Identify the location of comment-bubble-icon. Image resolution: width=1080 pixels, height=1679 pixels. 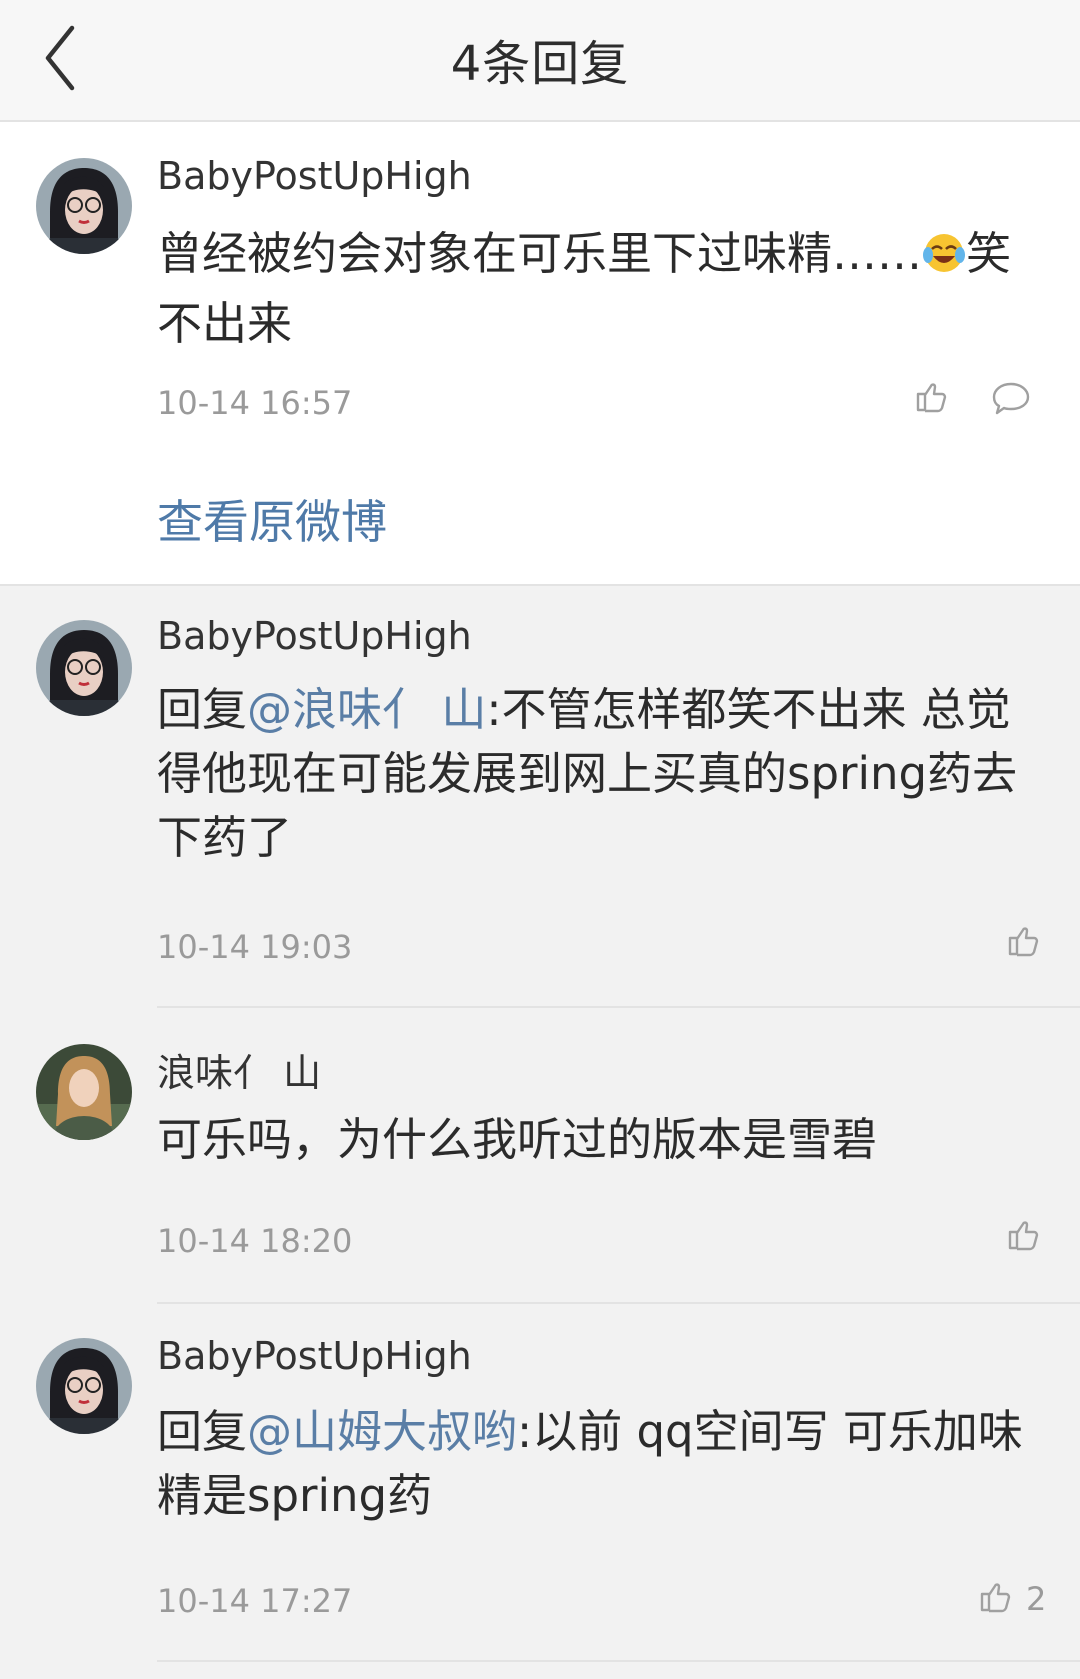
(1011, 398).